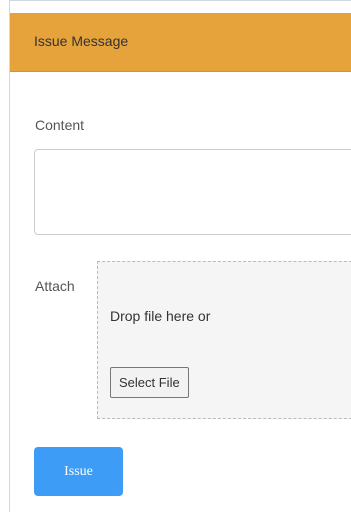 This screenshot has width=351, height=512. What do you see at coordinates (81, 41) in the screenshot?
I see `panel-title: Issue Message` at bounding box center [81, 41].